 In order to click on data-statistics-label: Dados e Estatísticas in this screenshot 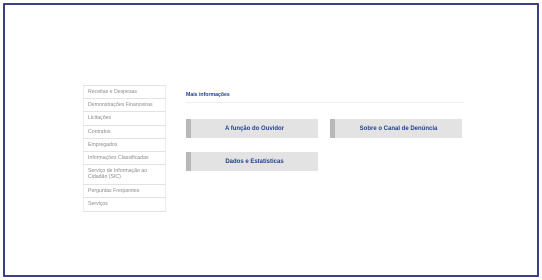, I will do `click(254, 161)`.